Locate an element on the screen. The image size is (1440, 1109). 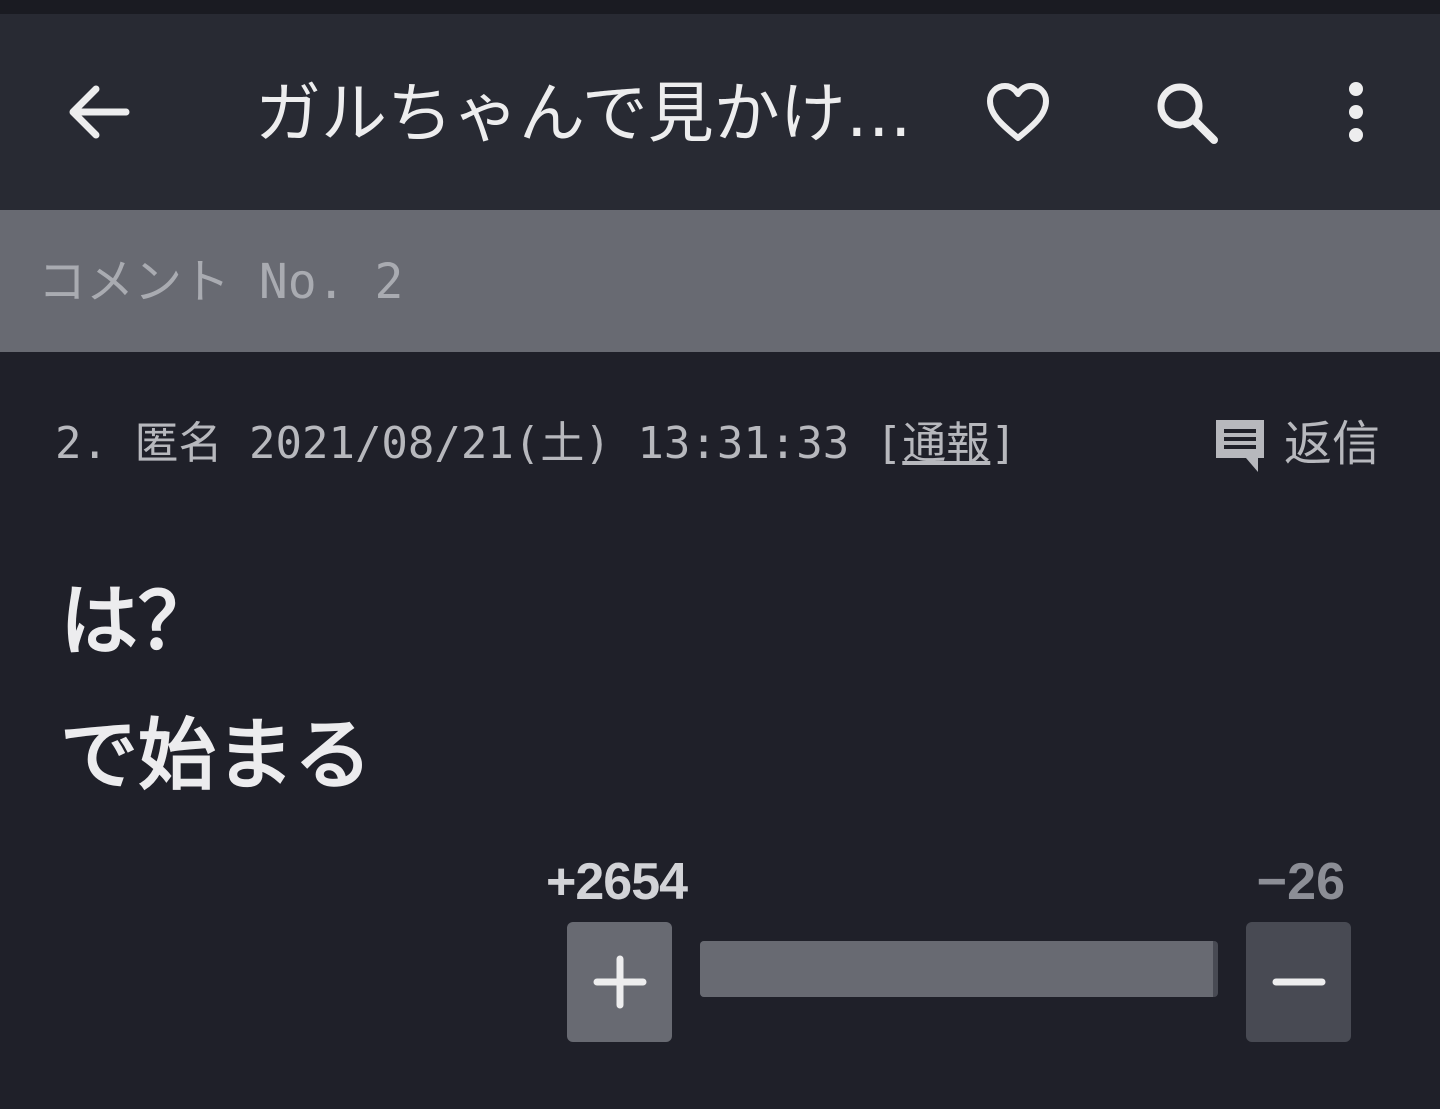
report-link: 通報 is located at coordinates (946, 443).